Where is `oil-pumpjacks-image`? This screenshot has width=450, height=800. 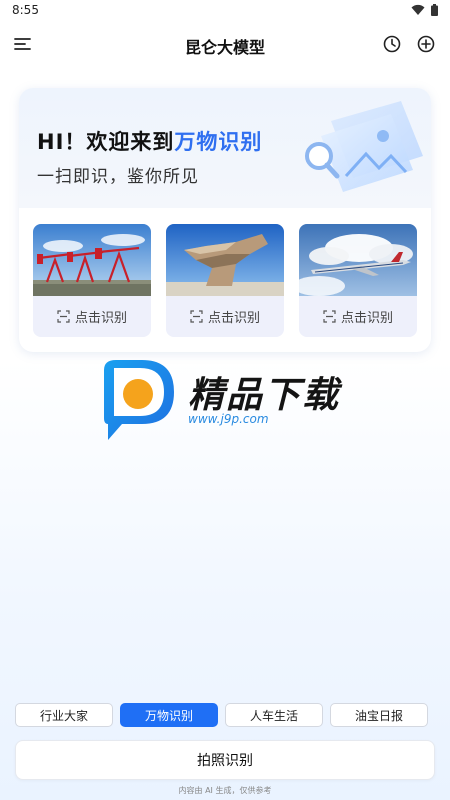 oil-pumpjacks-image is located at coordinates (92, 260).